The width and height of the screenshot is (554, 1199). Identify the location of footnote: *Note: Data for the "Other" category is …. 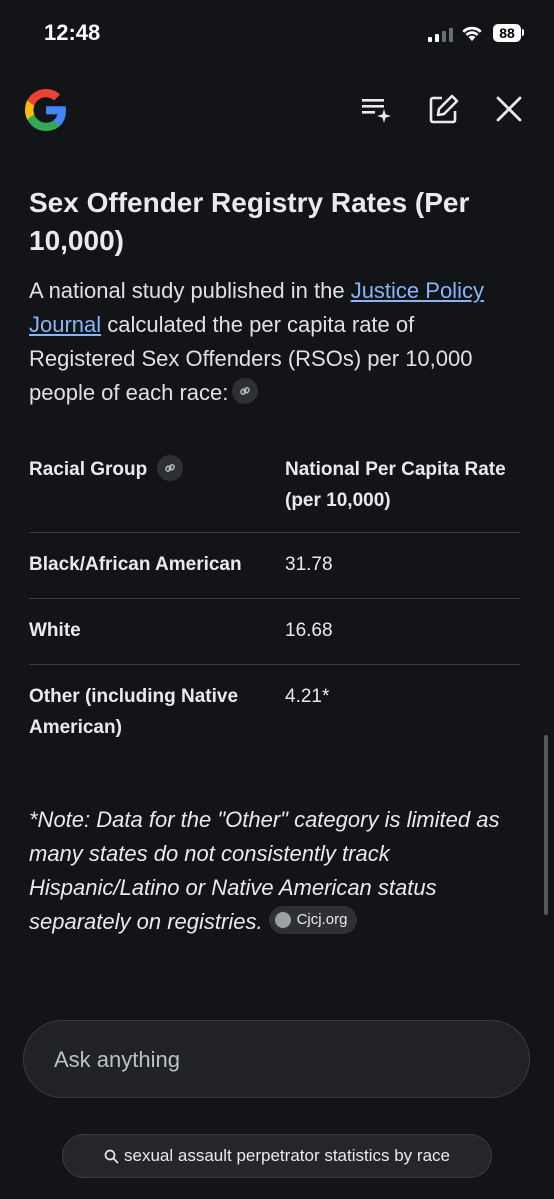
(276, 871).